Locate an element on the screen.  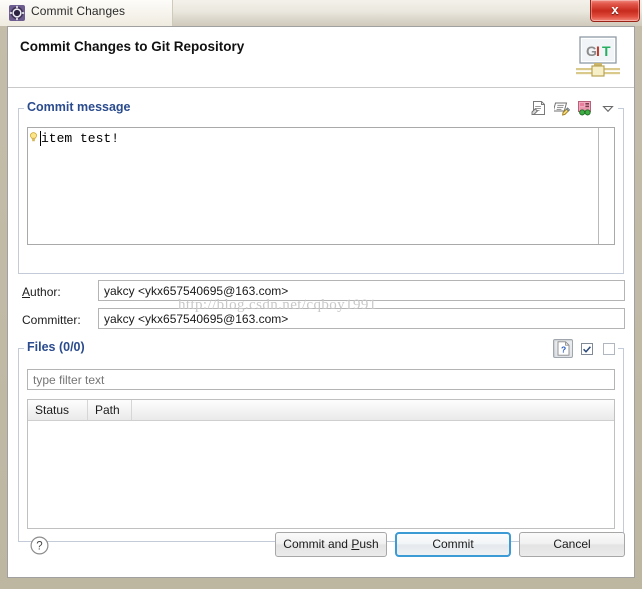
files-table-header: Status Path is located at coordinates (321, 410).